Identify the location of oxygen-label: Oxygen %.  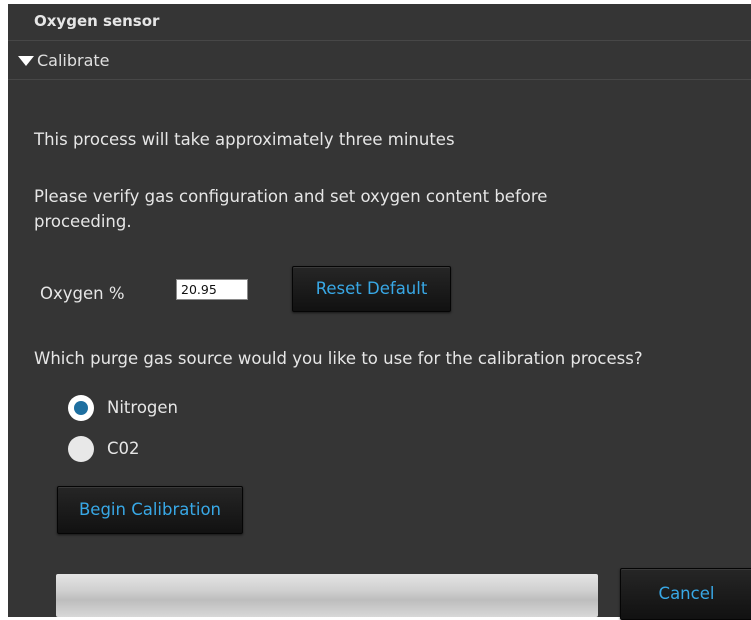
(82, 293).